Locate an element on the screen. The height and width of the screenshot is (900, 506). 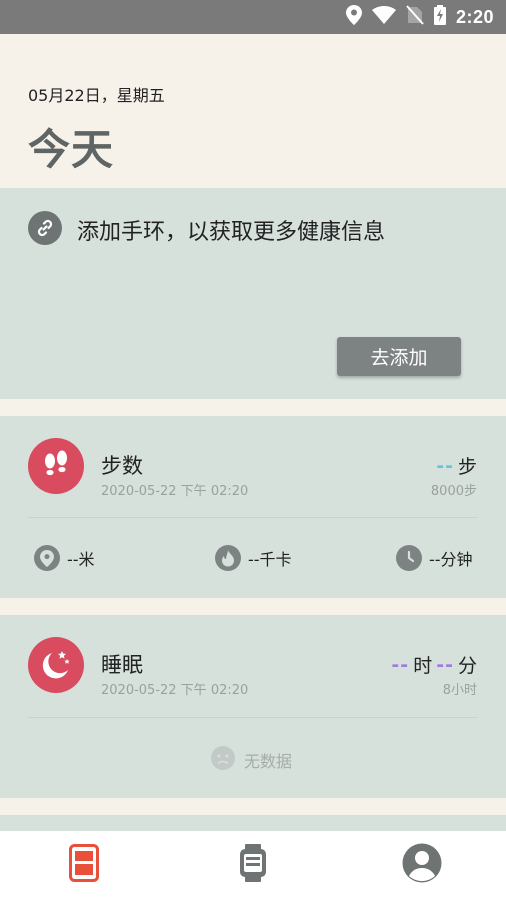
sleep-timestamp: 2020-05-22 下午 02:20 is located at coordinates (175, 690).